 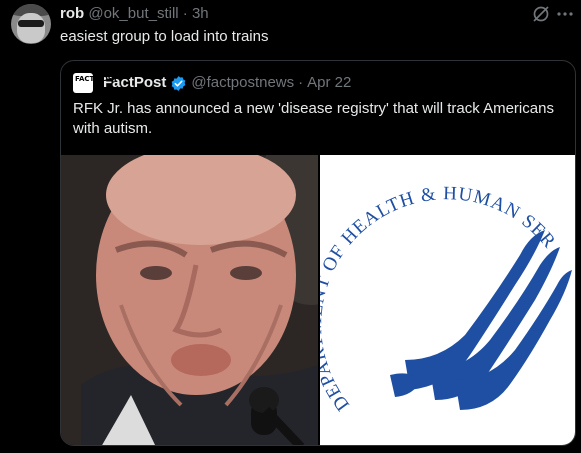 I want to click on display-name: rob, so click(x=72, y=13).